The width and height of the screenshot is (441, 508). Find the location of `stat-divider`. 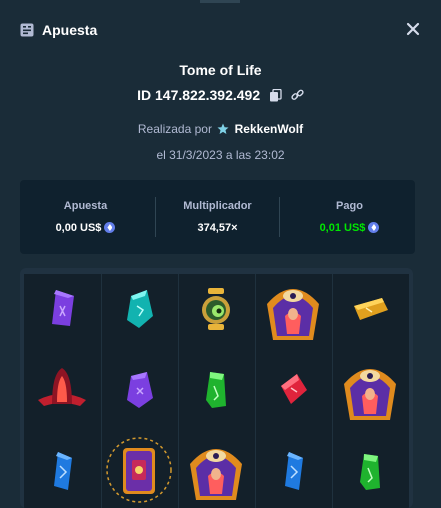

stat-divider is located at coordinates (279, 217).